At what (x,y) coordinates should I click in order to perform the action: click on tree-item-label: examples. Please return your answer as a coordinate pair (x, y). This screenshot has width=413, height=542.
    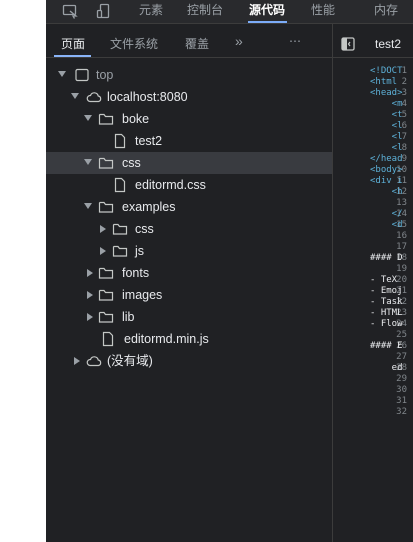
    Looking at the image, I should click on (149, 207).